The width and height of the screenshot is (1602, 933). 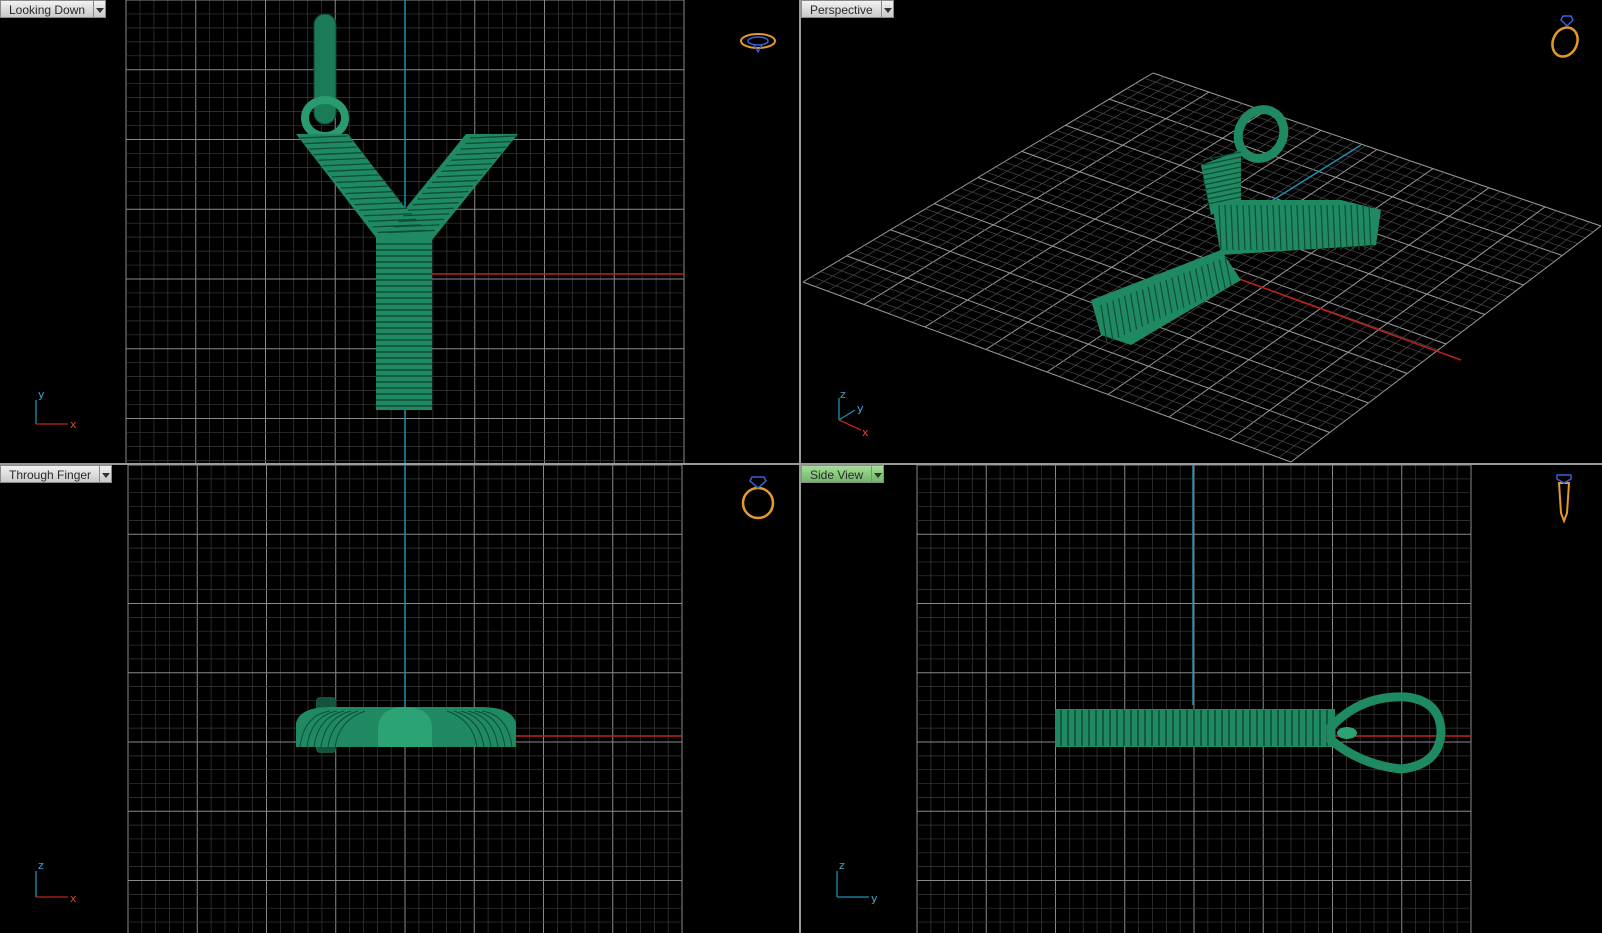 I want to click on axis-triad: z x, so click(x=56, y=882).